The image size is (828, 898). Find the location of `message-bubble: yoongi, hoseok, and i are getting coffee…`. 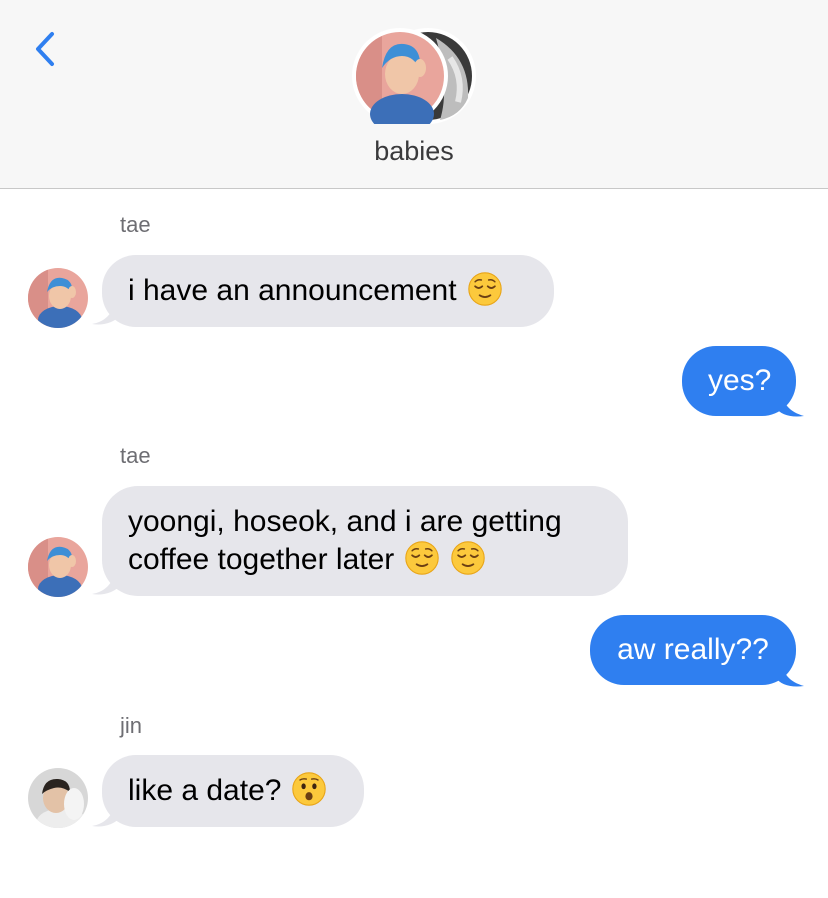

message-bubble: yoongi, hoseok, and i are getting coffee… is located at coordinates (365, 541).